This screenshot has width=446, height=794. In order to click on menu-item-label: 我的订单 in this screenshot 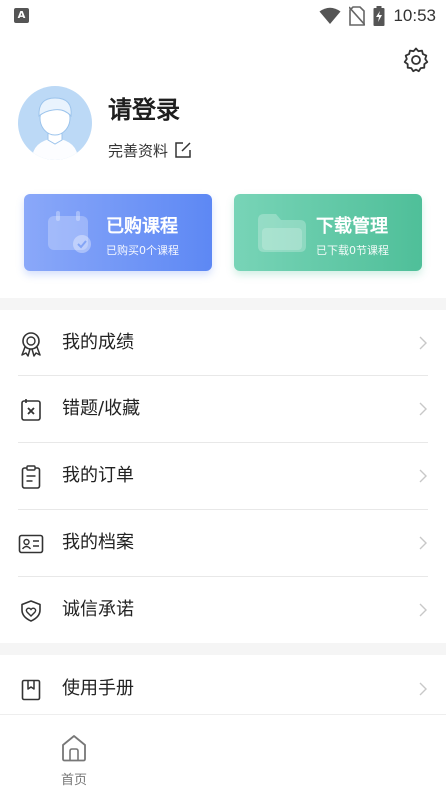, I will do `click(98, 475)`.